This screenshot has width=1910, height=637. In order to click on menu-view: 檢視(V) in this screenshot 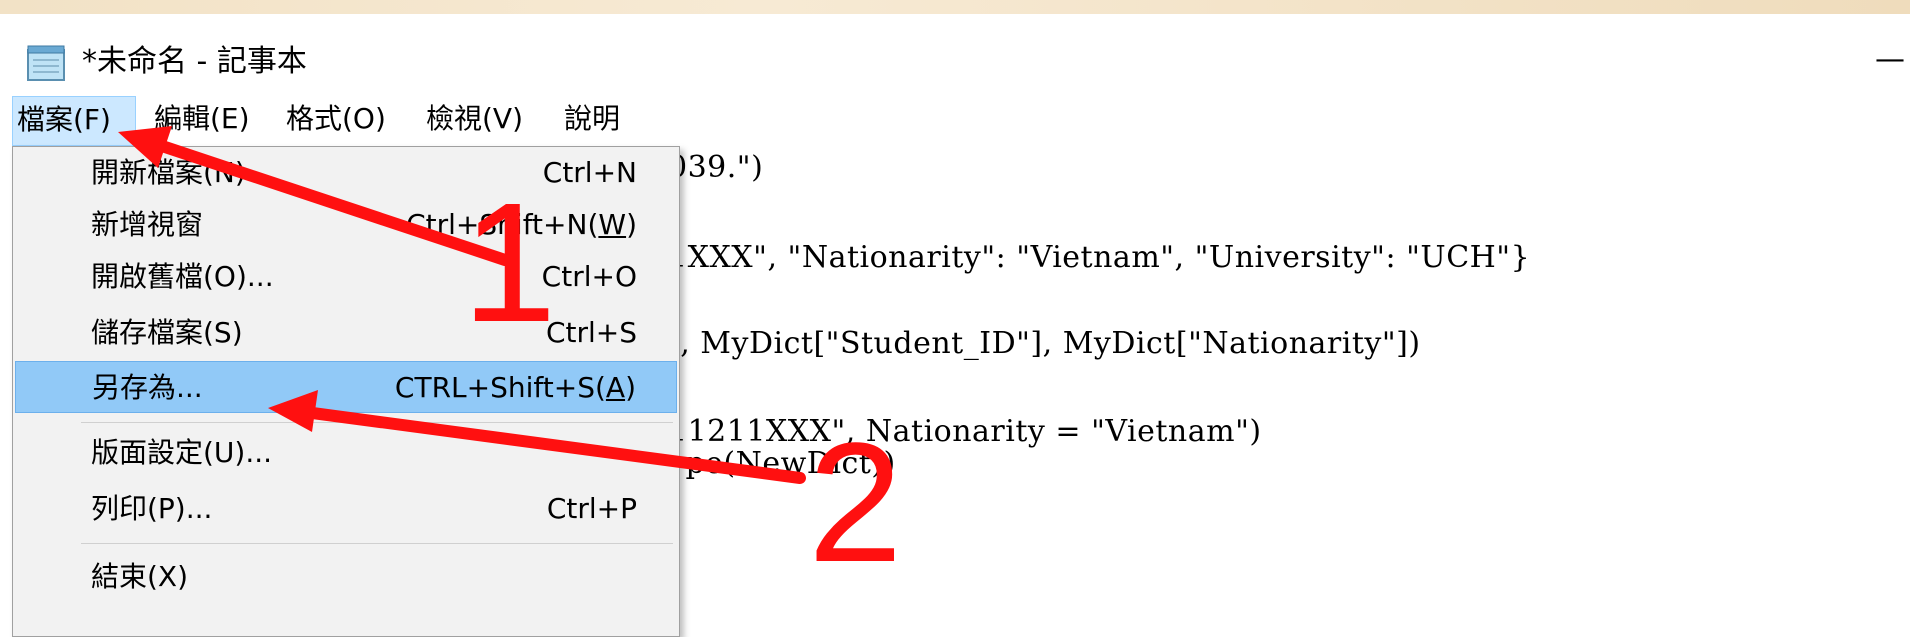, I will do `click(474, 121)`.